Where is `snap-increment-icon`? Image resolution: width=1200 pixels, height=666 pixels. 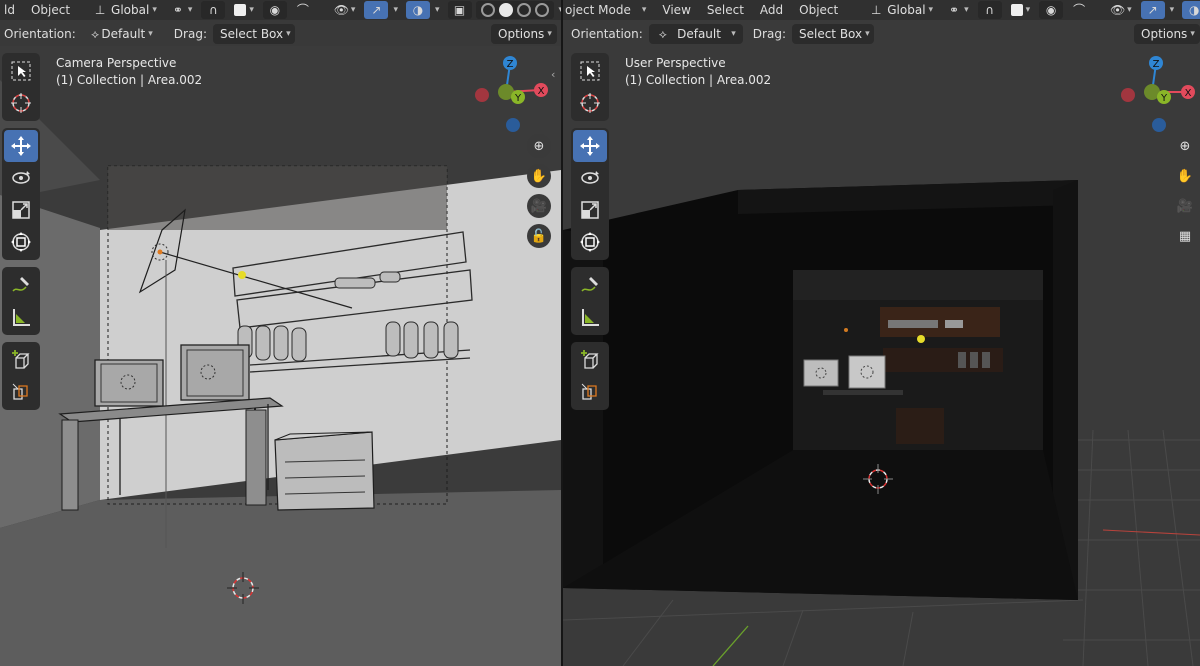
snap-increment-icon is located at coordinates (240, 10).